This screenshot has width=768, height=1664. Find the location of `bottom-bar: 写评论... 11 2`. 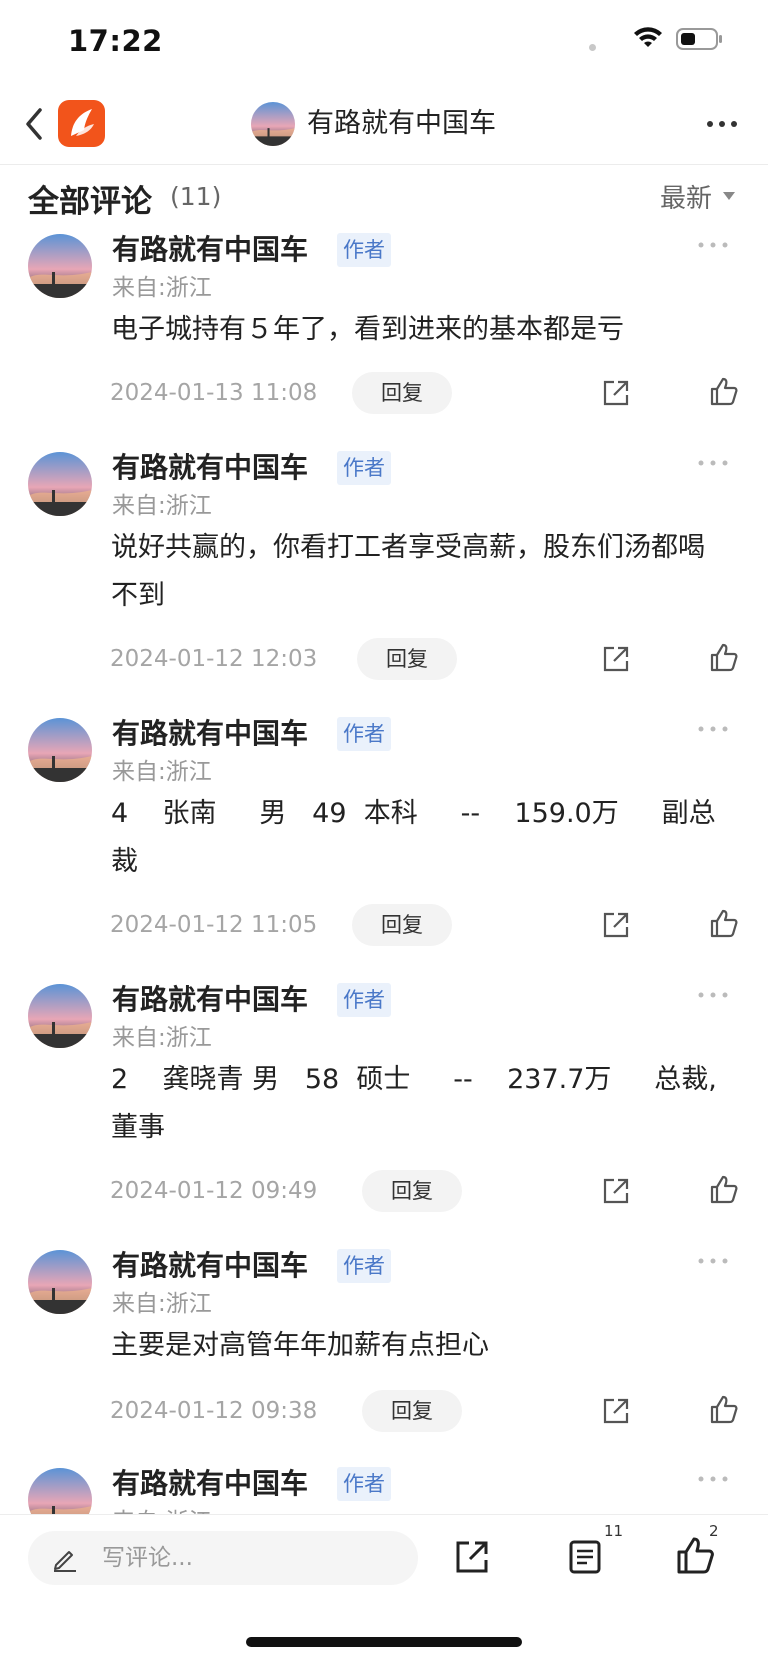

bottom-bar: 写评论... 11 2 is located at coordinates (384, 1589).